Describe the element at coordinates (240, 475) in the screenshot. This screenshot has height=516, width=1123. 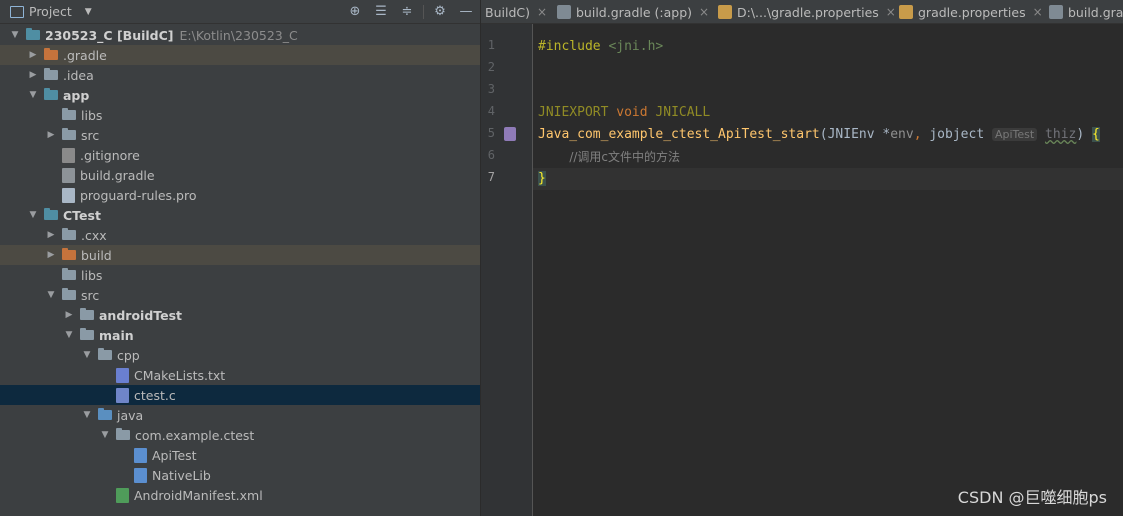
I see `tree-item-nativelib: NativeLib` at that location.